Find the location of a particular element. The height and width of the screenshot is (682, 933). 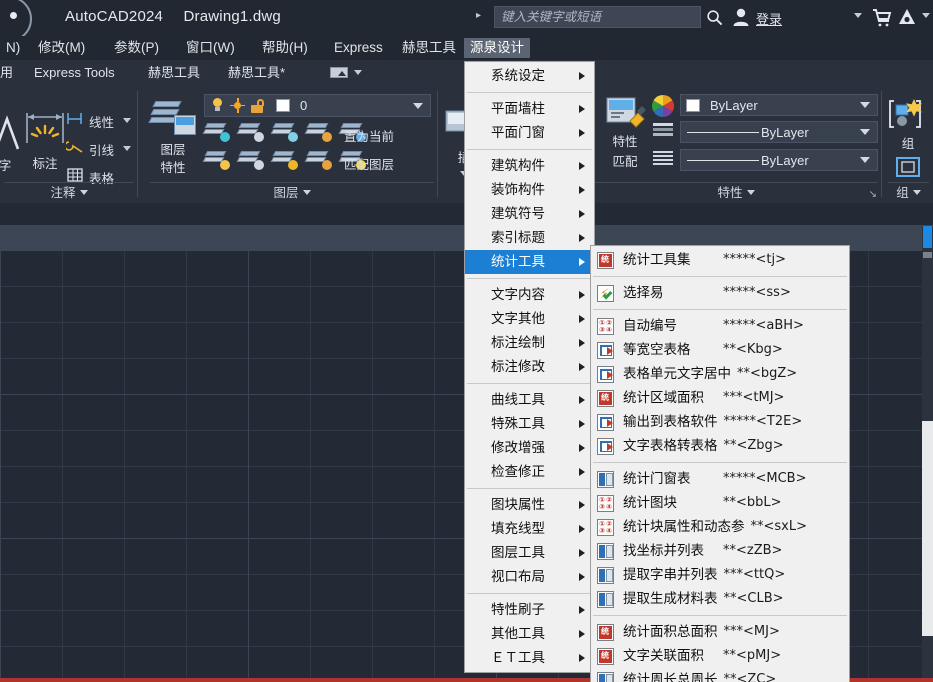

submenu-item-统计周长总周长: 统计周长总周长 **<ZC> is located at coordinates (720, 675).